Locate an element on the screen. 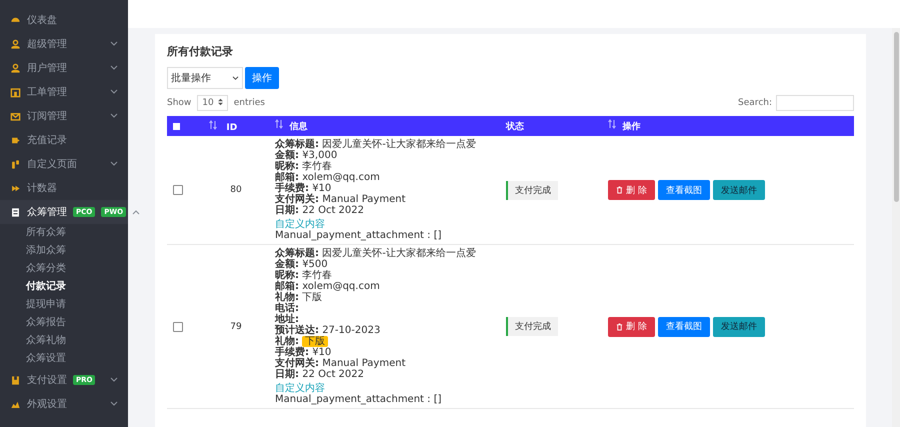 This screenshot has height=427, width=900. id-cell: 80 is located at coordinates (236, 190).